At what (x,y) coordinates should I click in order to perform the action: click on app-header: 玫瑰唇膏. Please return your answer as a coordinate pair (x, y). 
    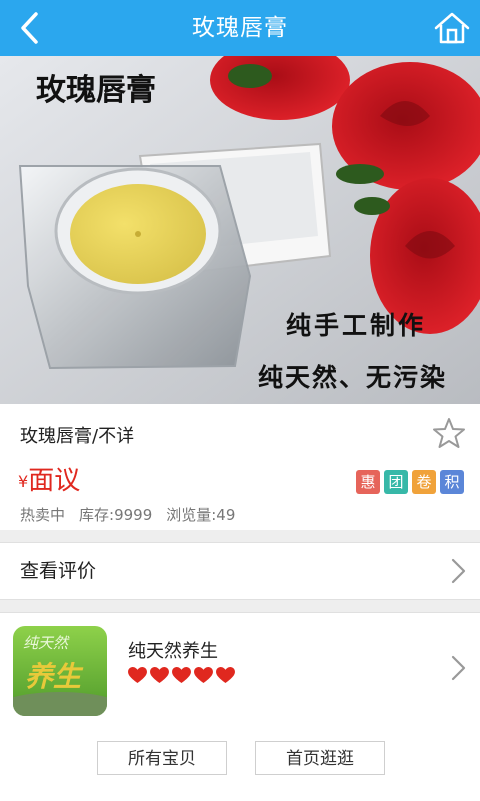
    Looking at the image, I should click on (240, 28).